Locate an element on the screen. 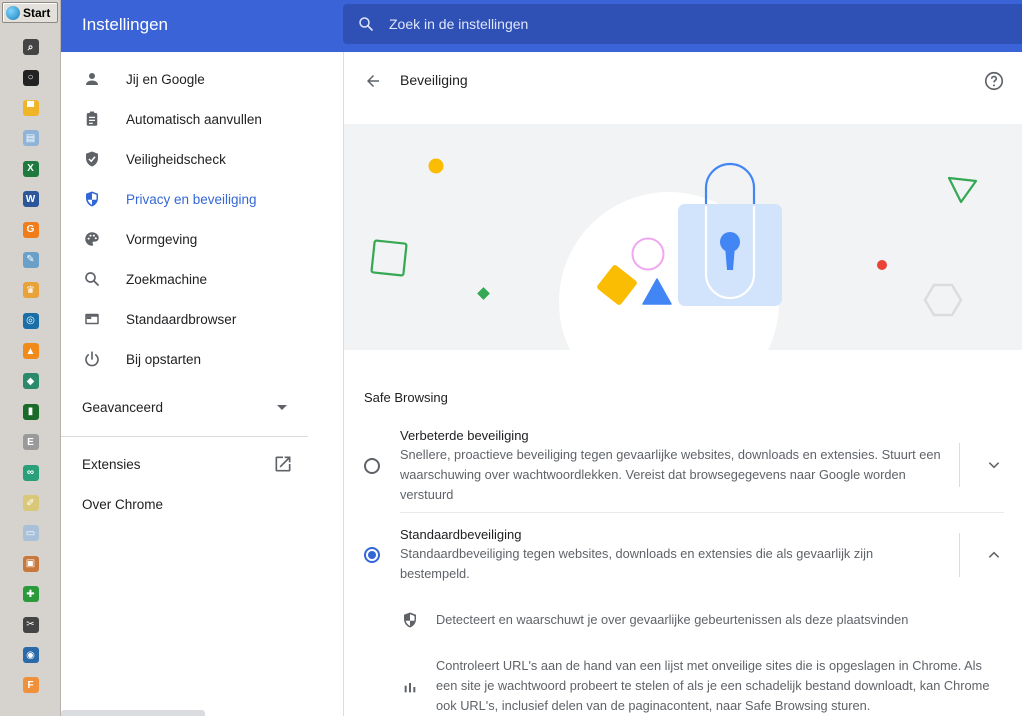 The image size is (1022, 716). search-box is located at coordinates (682, 24).